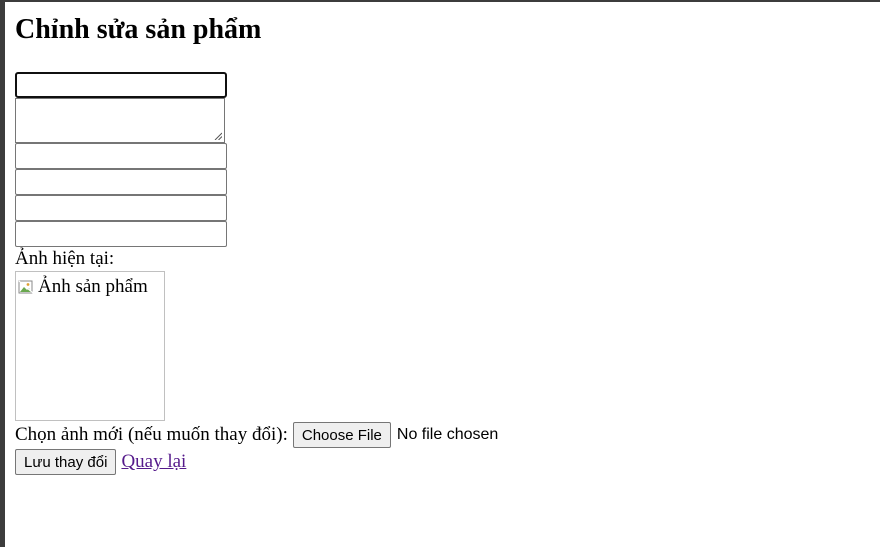  What do you see at coordinates (341, 435) in the screenshot?
I see `choose-file-button: Choose File` at bounding box center [341, 435].